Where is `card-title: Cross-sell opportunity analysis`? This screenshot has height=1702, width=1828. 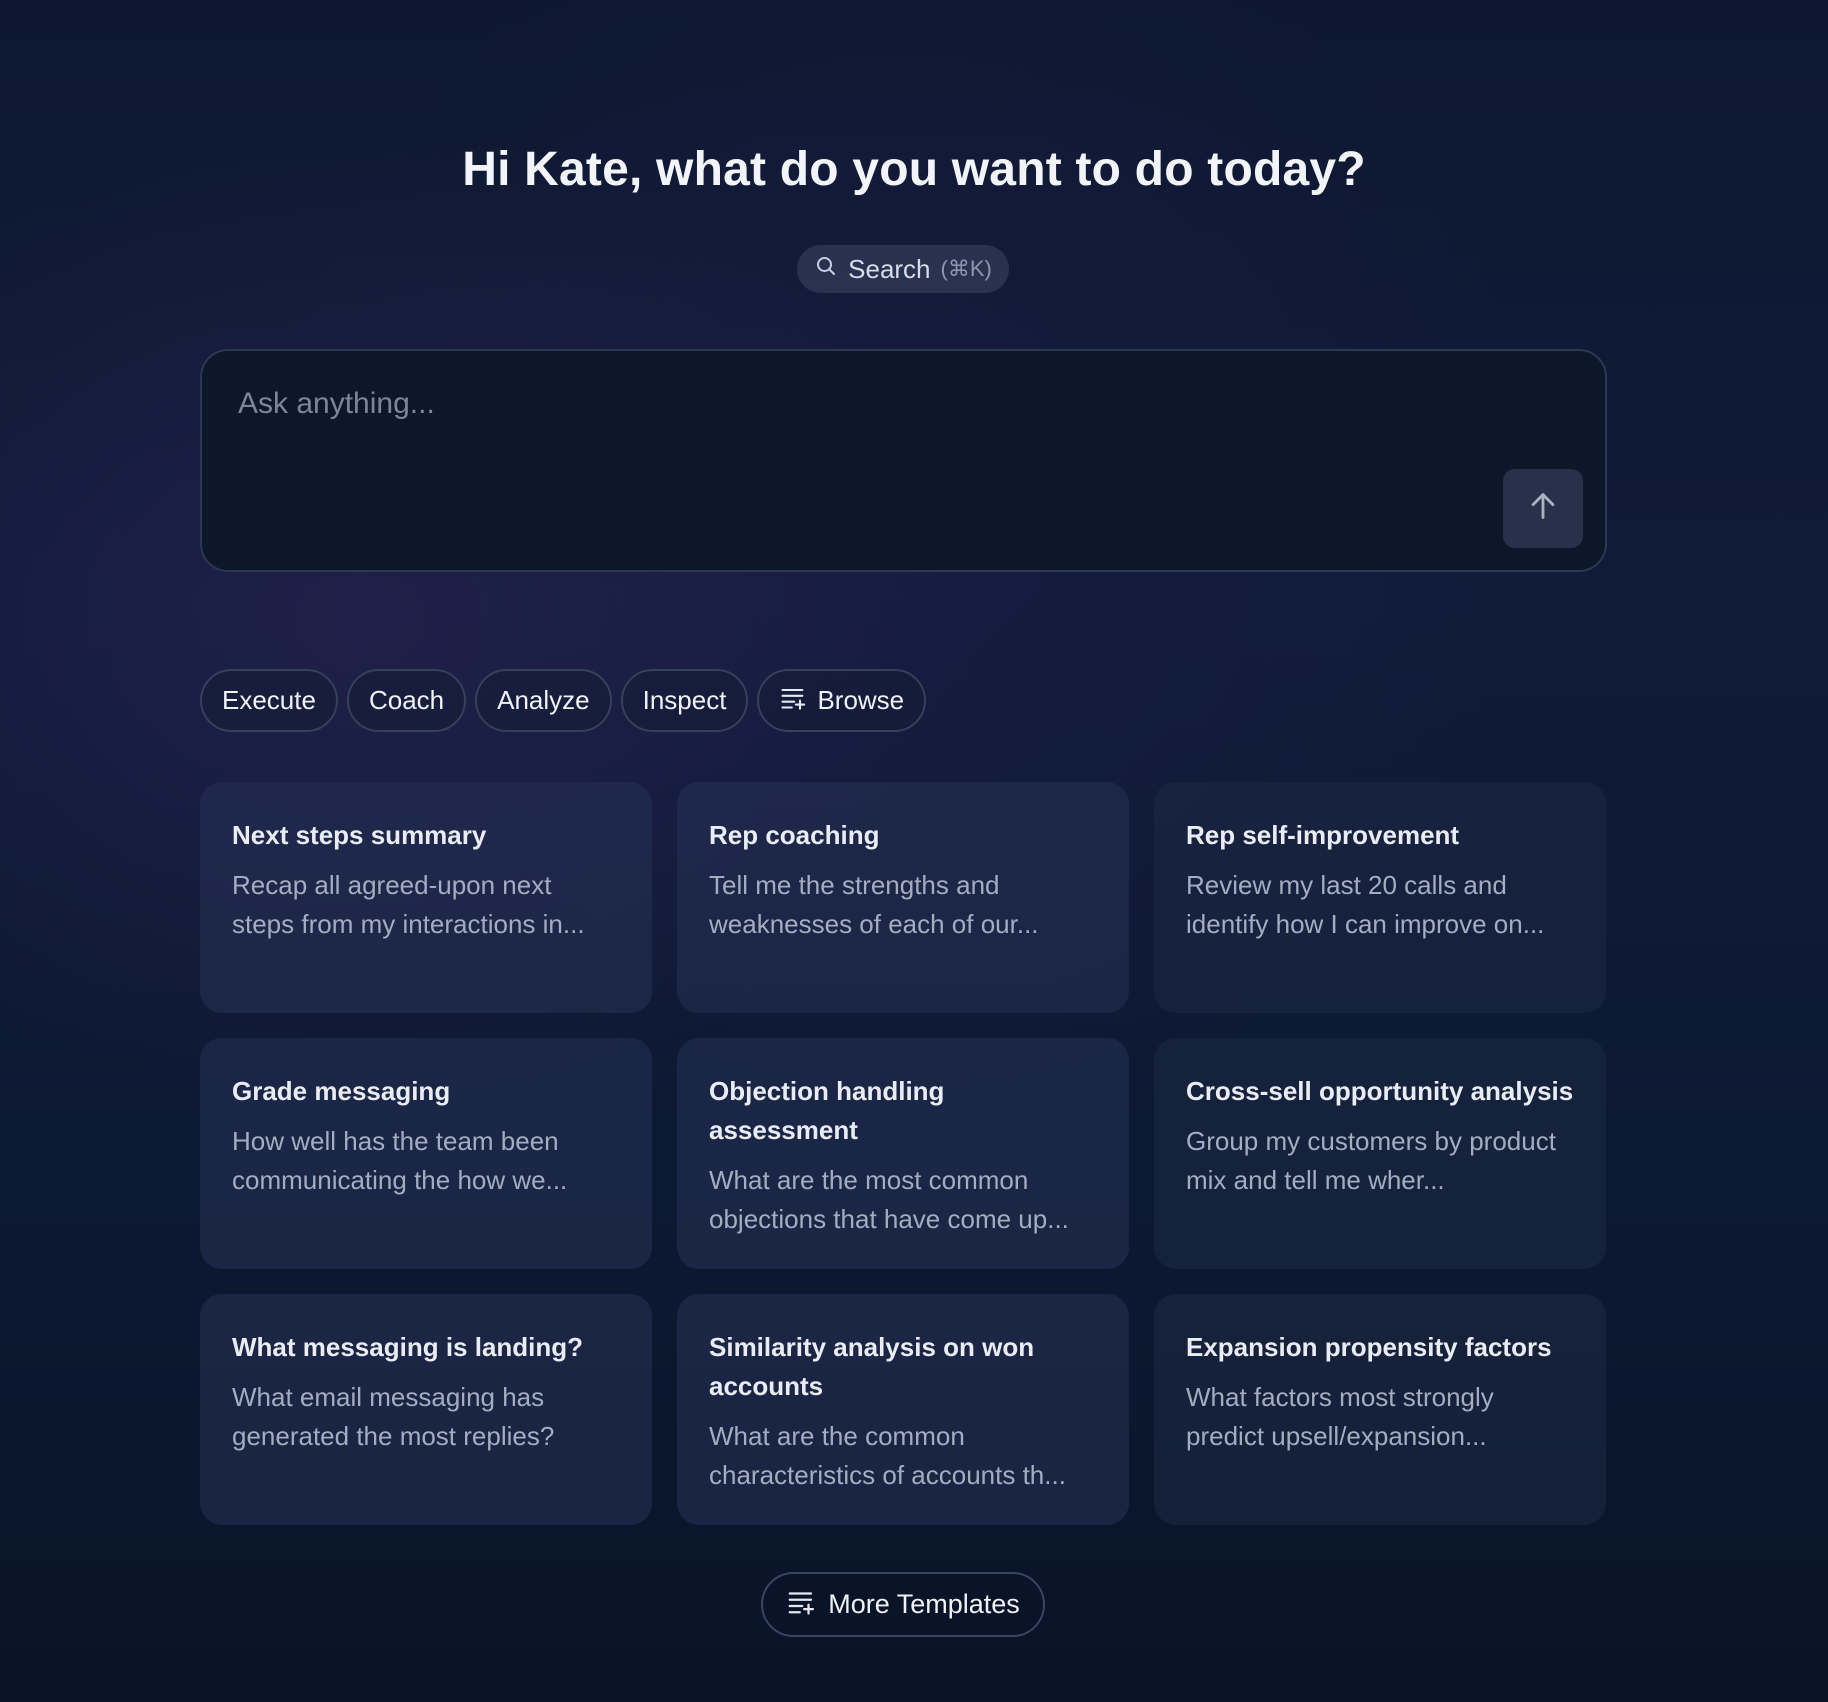 card-title: Cross-sell opportunity analysis is located at coordinates (1380, 1091).